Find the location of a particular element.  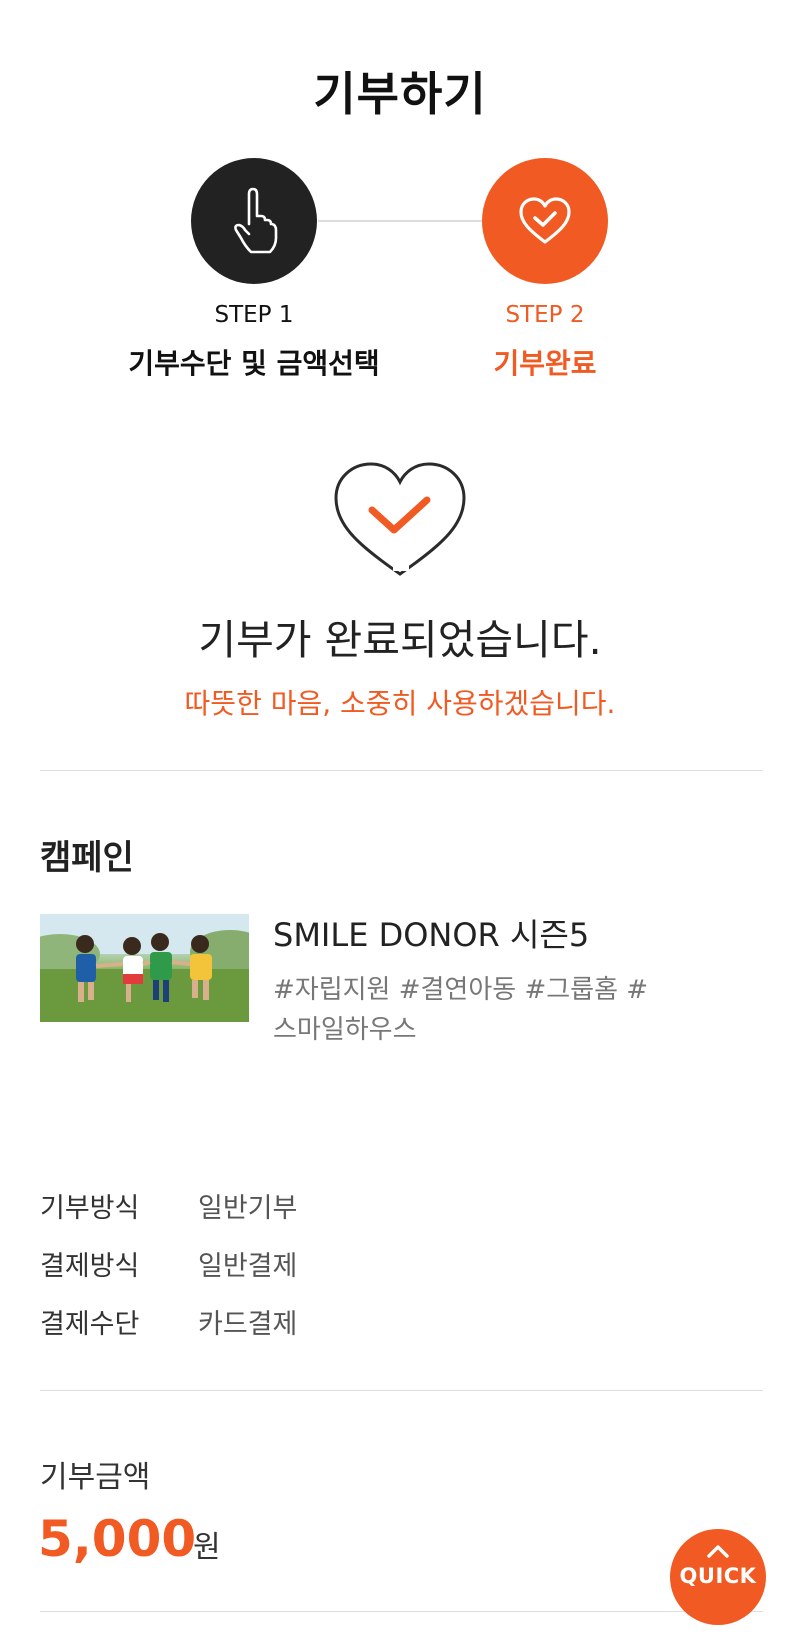

info-label: 결제수단 is located at coordinates (90, 1324).